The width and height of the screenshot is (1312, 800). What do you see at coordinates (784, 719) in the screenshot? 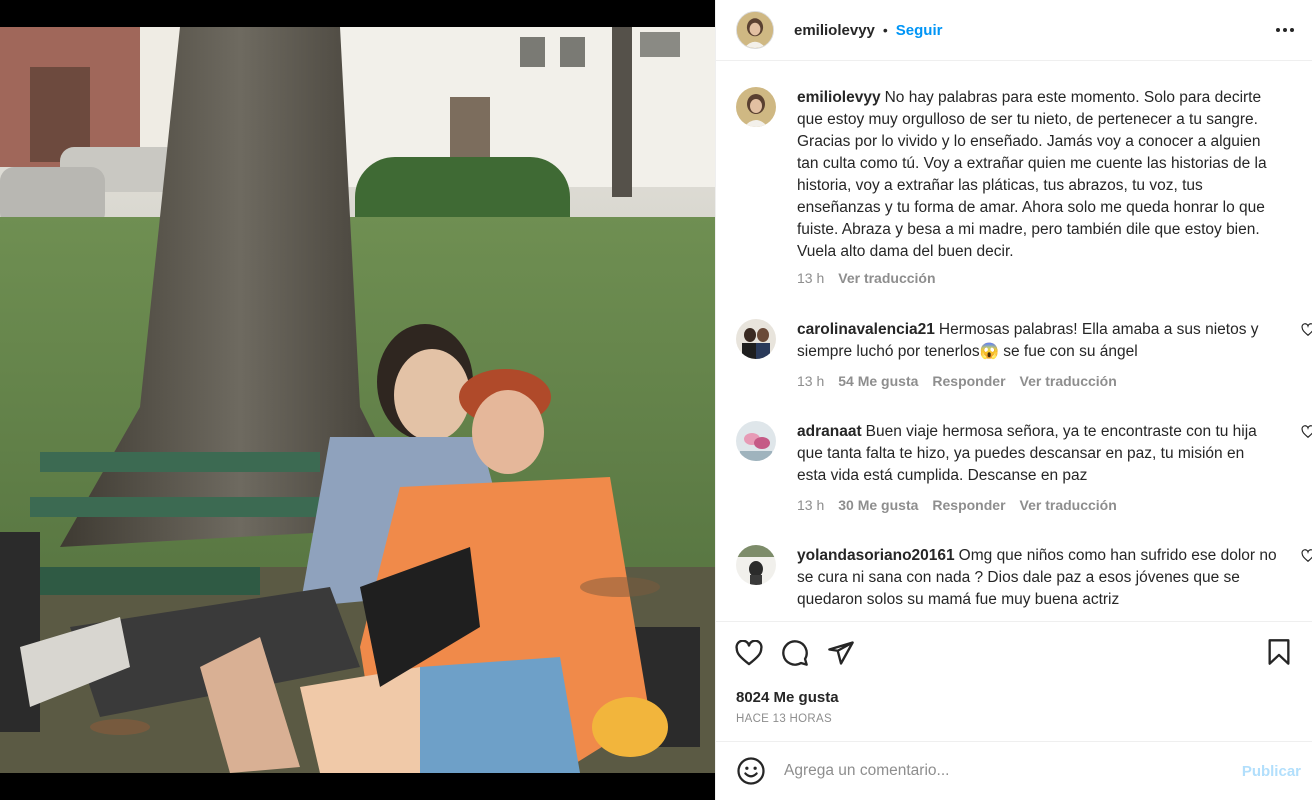
I see `post-timestamp: HACE 13 HORAS` at bounding box center [784, 719].